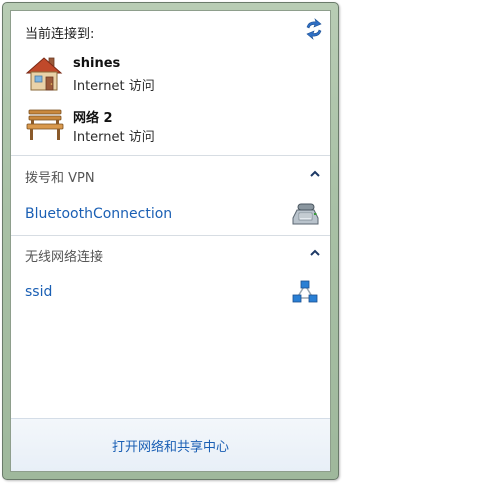  Describe the element at coordinates (170, 125) in the screenshot. I see `connection-item-network-2: 网络 2 Internet 访问` at that location.